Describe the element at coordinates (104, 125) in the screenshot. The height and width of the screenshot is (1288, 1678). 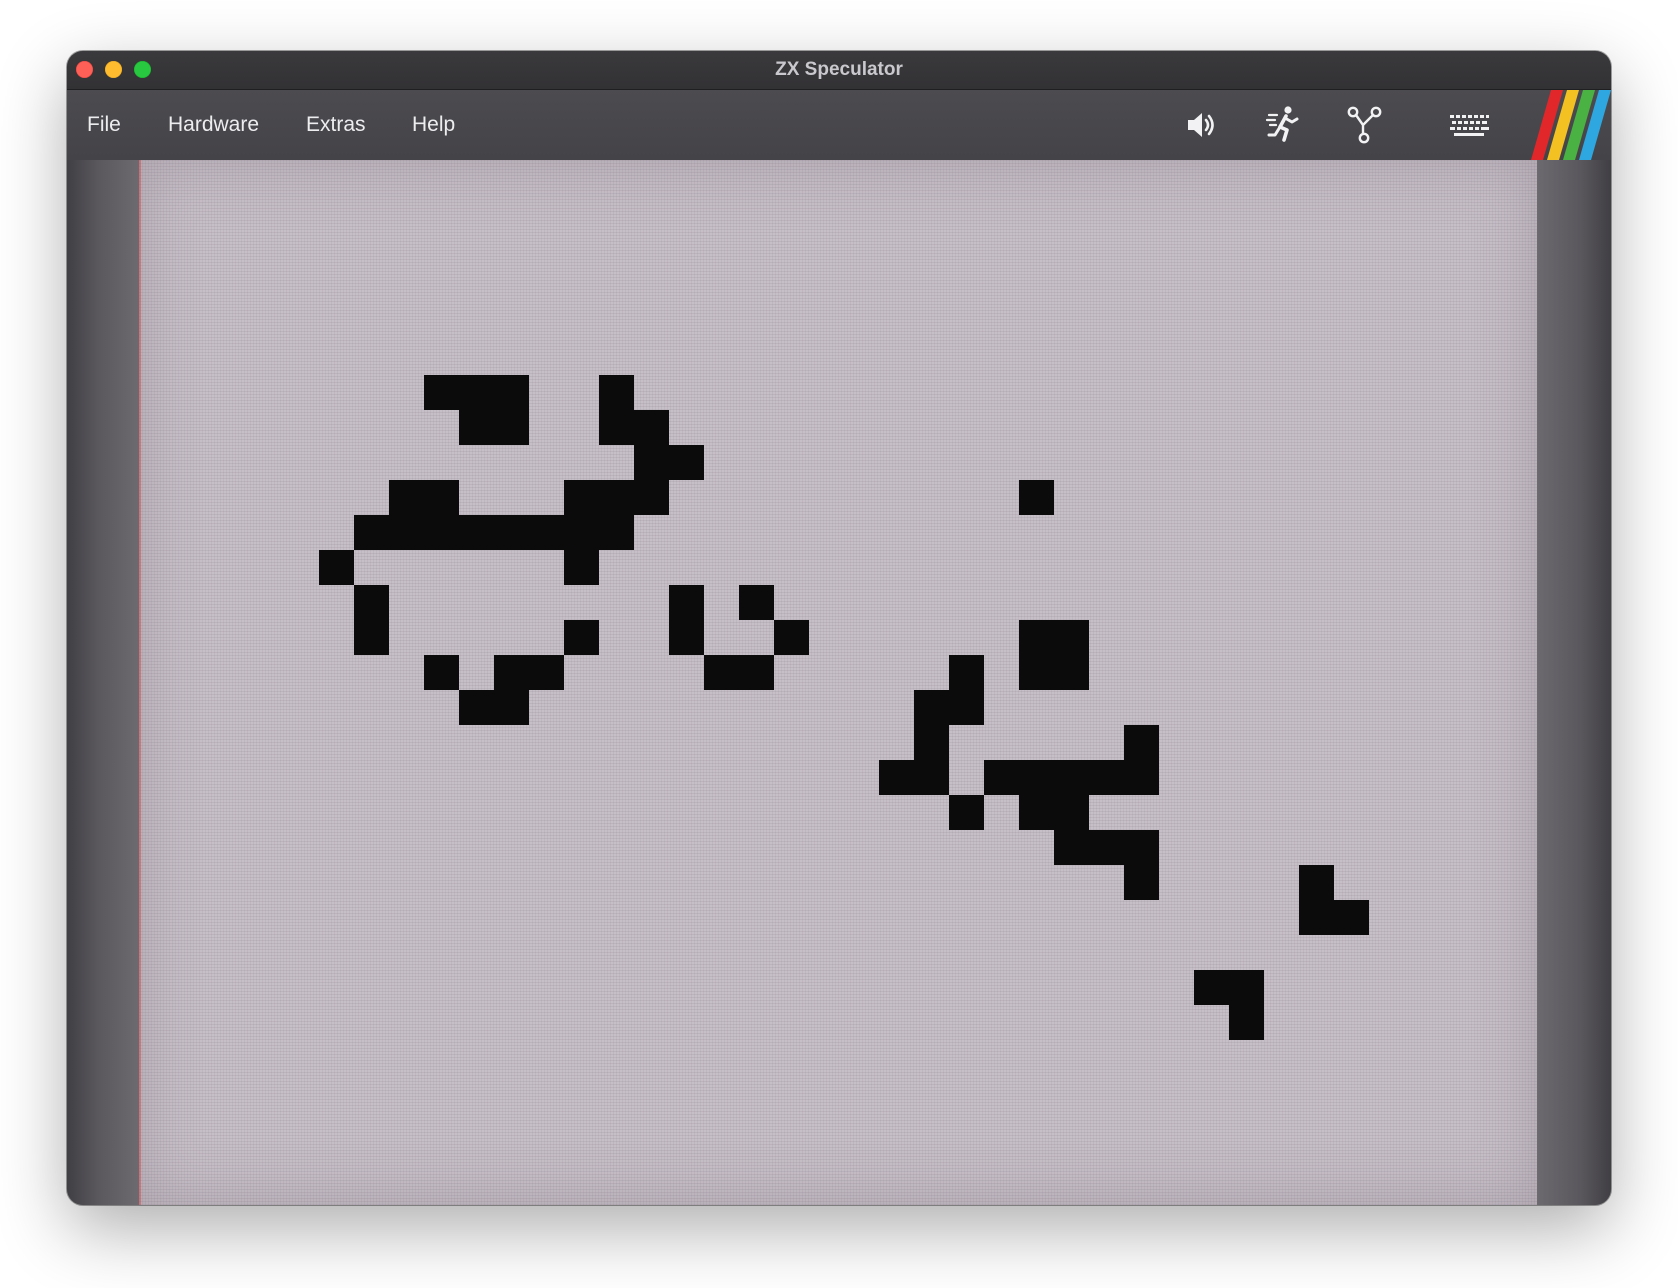
I see `menu-file: File` at that location.